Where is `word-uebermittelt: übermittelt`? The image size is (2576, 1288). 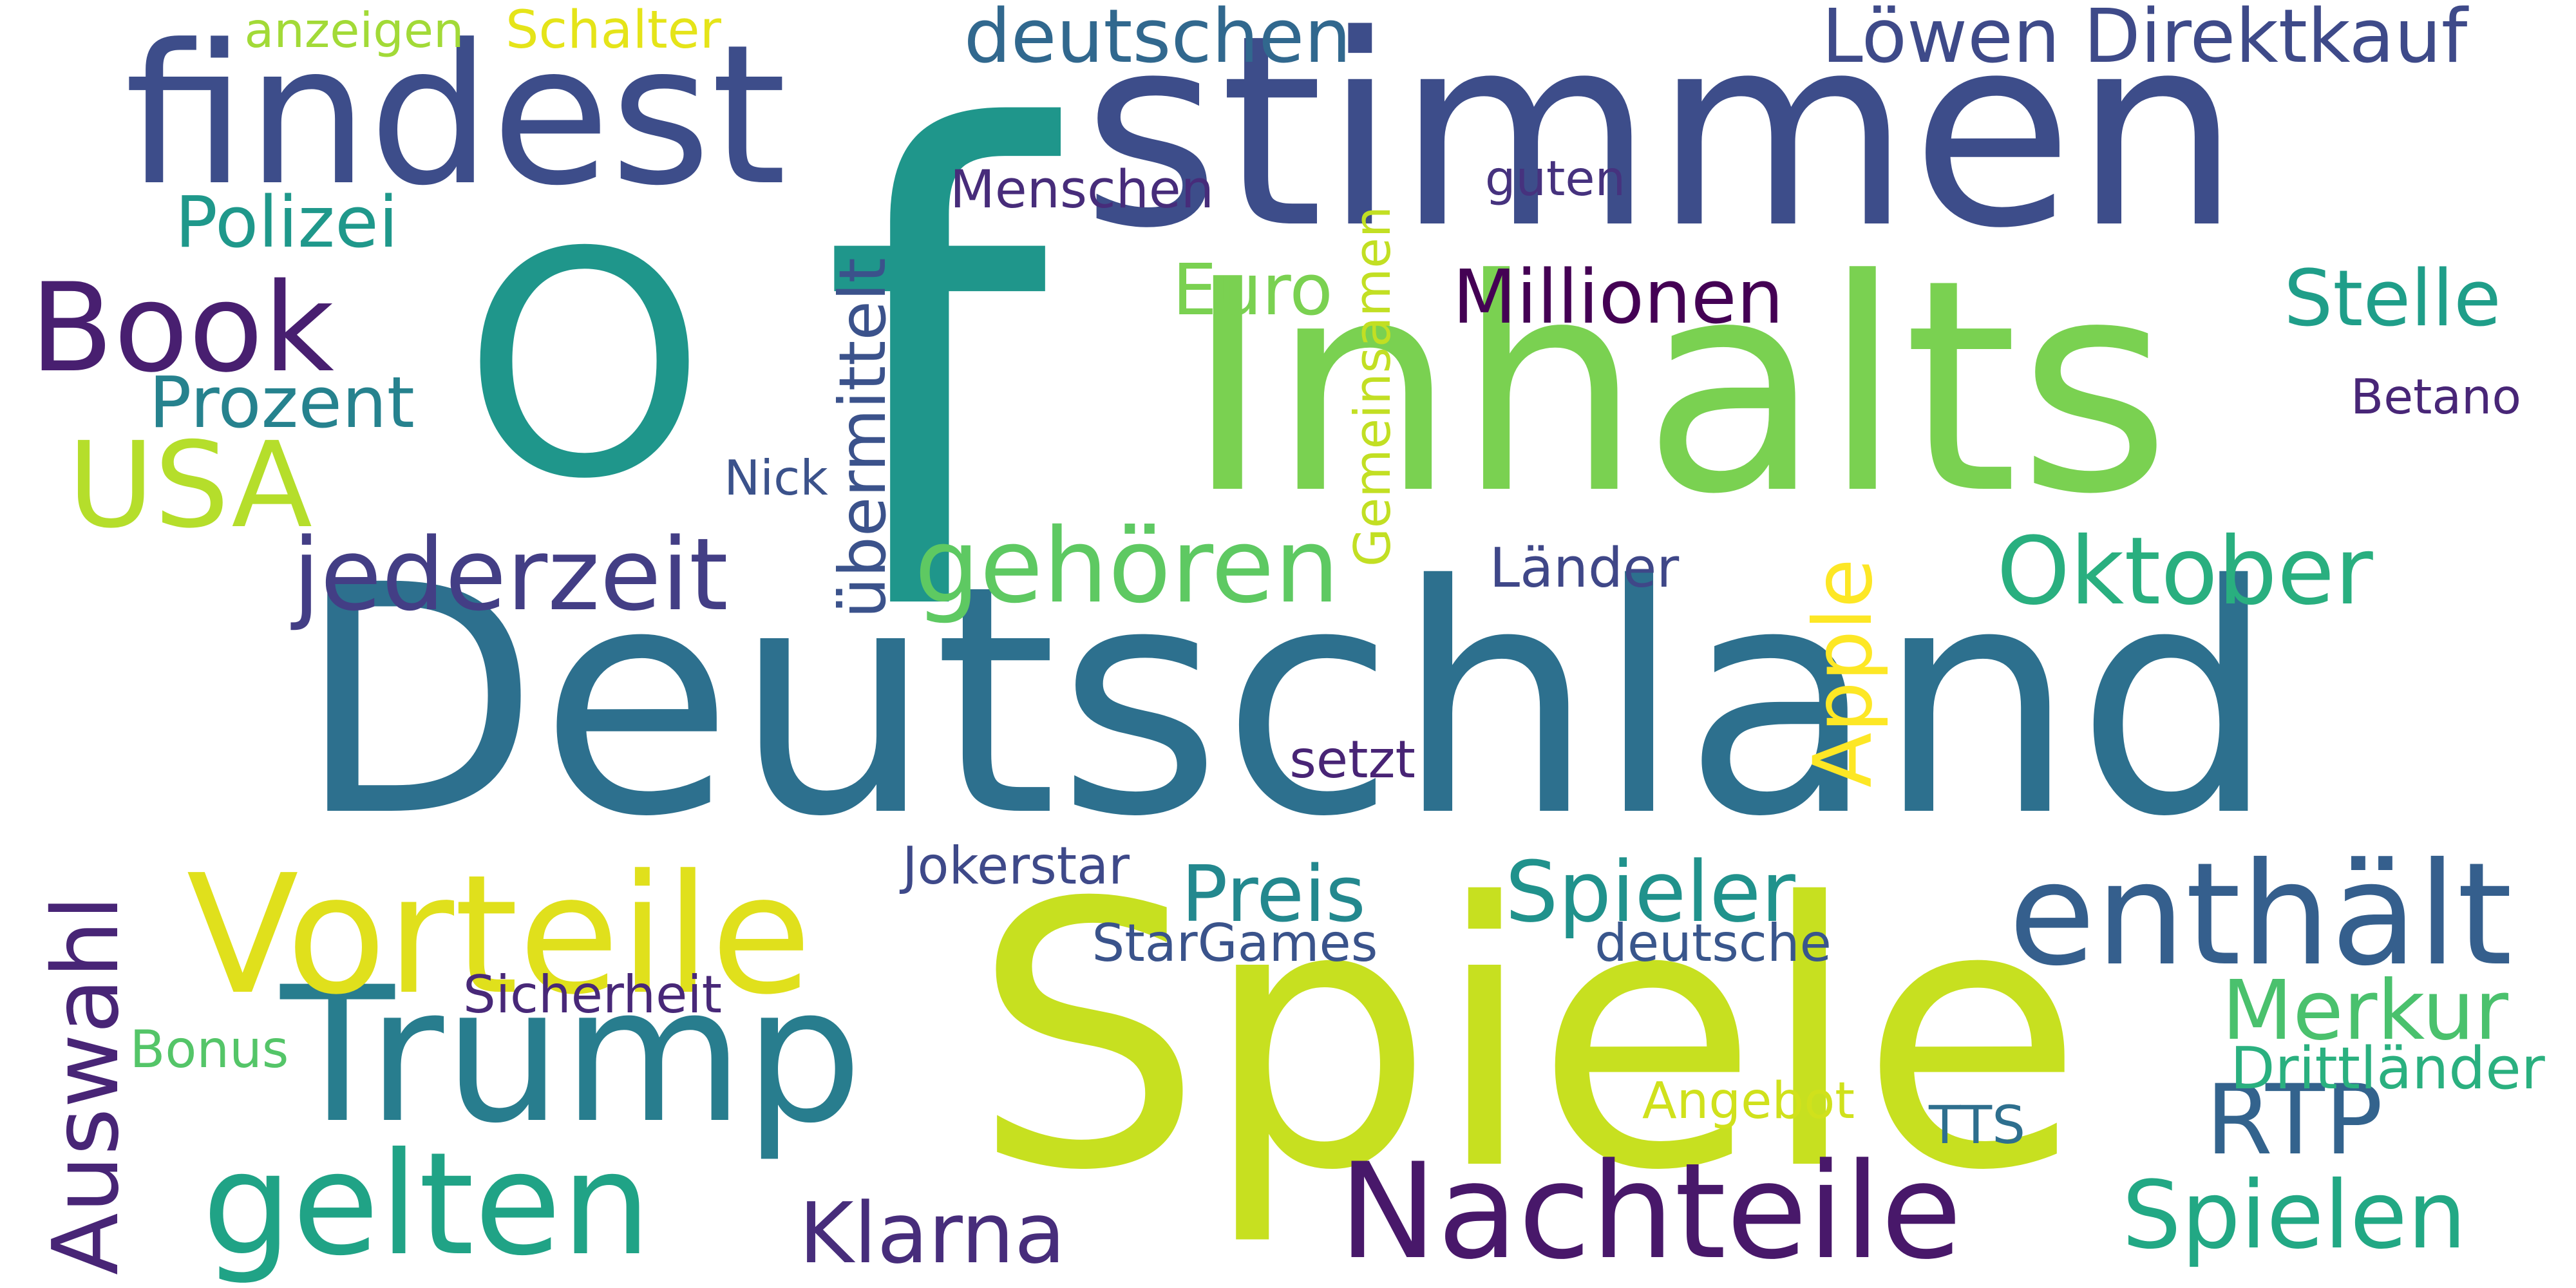
word-uebermittelt: übermittelt is located at coordinates (862, 438).